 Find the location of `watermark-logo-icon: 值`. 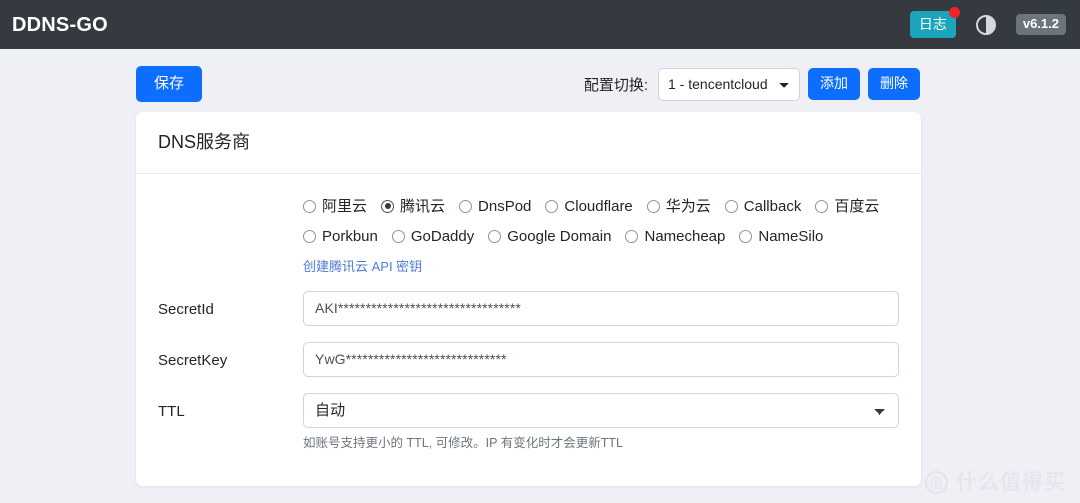

watermark-logo-icon: 值 is located at coordinates (936, 482).